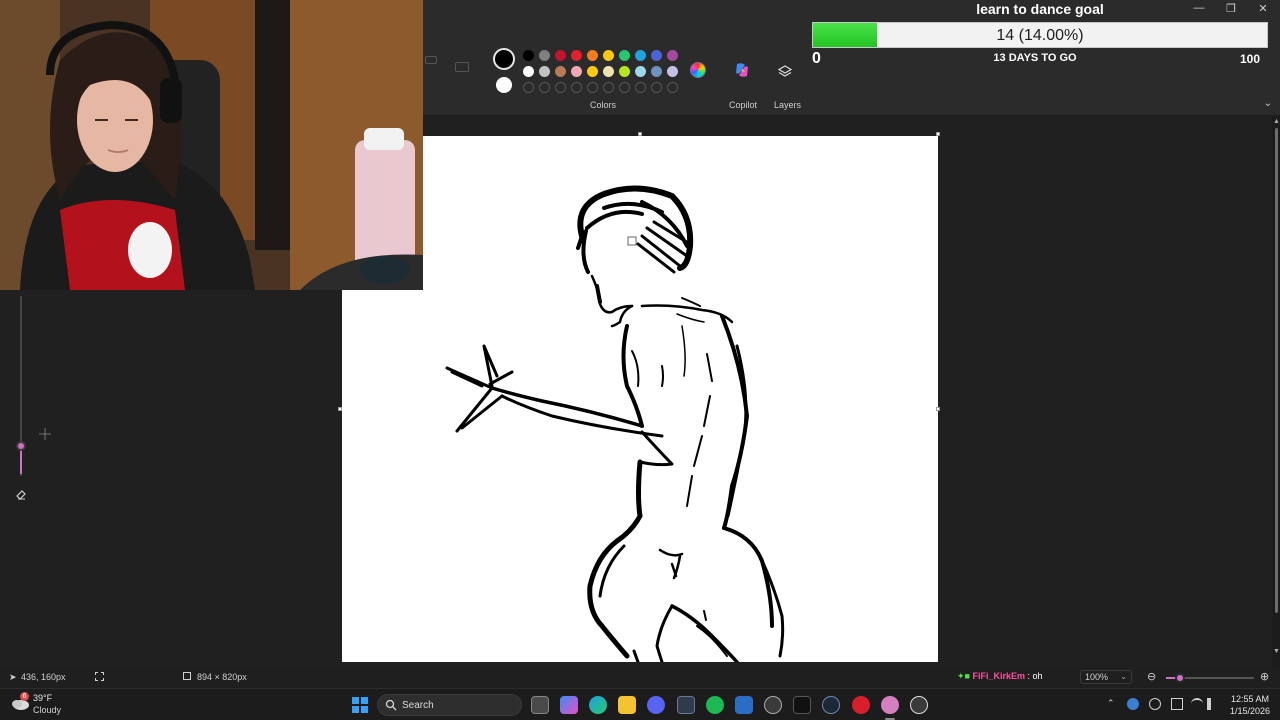  Describe the element at coordinates (569, 705) in the screenshot. I see `copilot-app-icon` at that location.